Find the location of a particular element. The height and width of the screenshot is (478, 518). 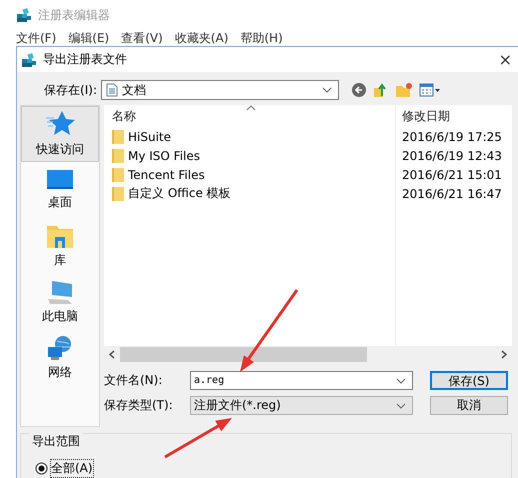

star-icon is located at coordinates (60, 124).